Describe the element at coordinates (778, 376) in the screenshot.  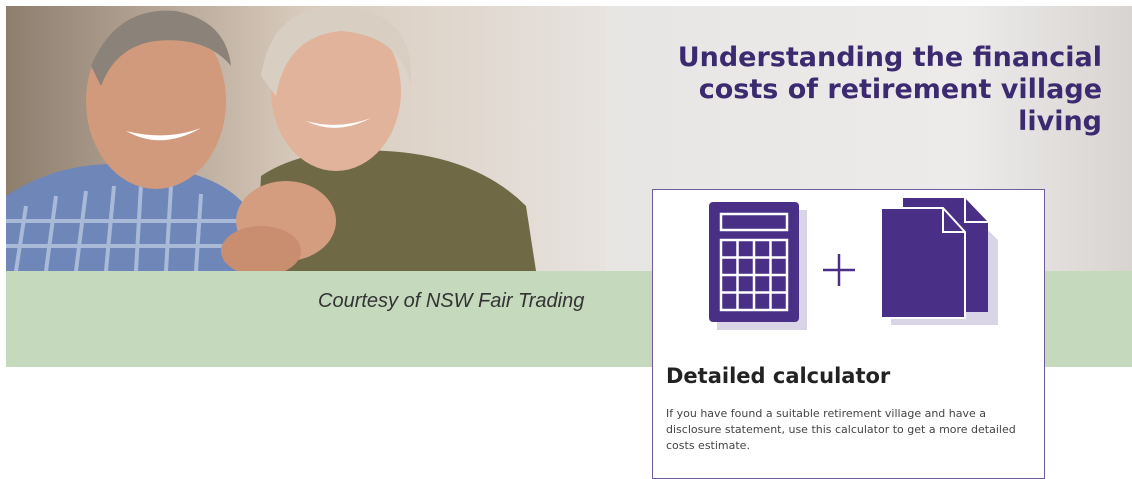
I see `card-title: Detailed calculator` at that location.